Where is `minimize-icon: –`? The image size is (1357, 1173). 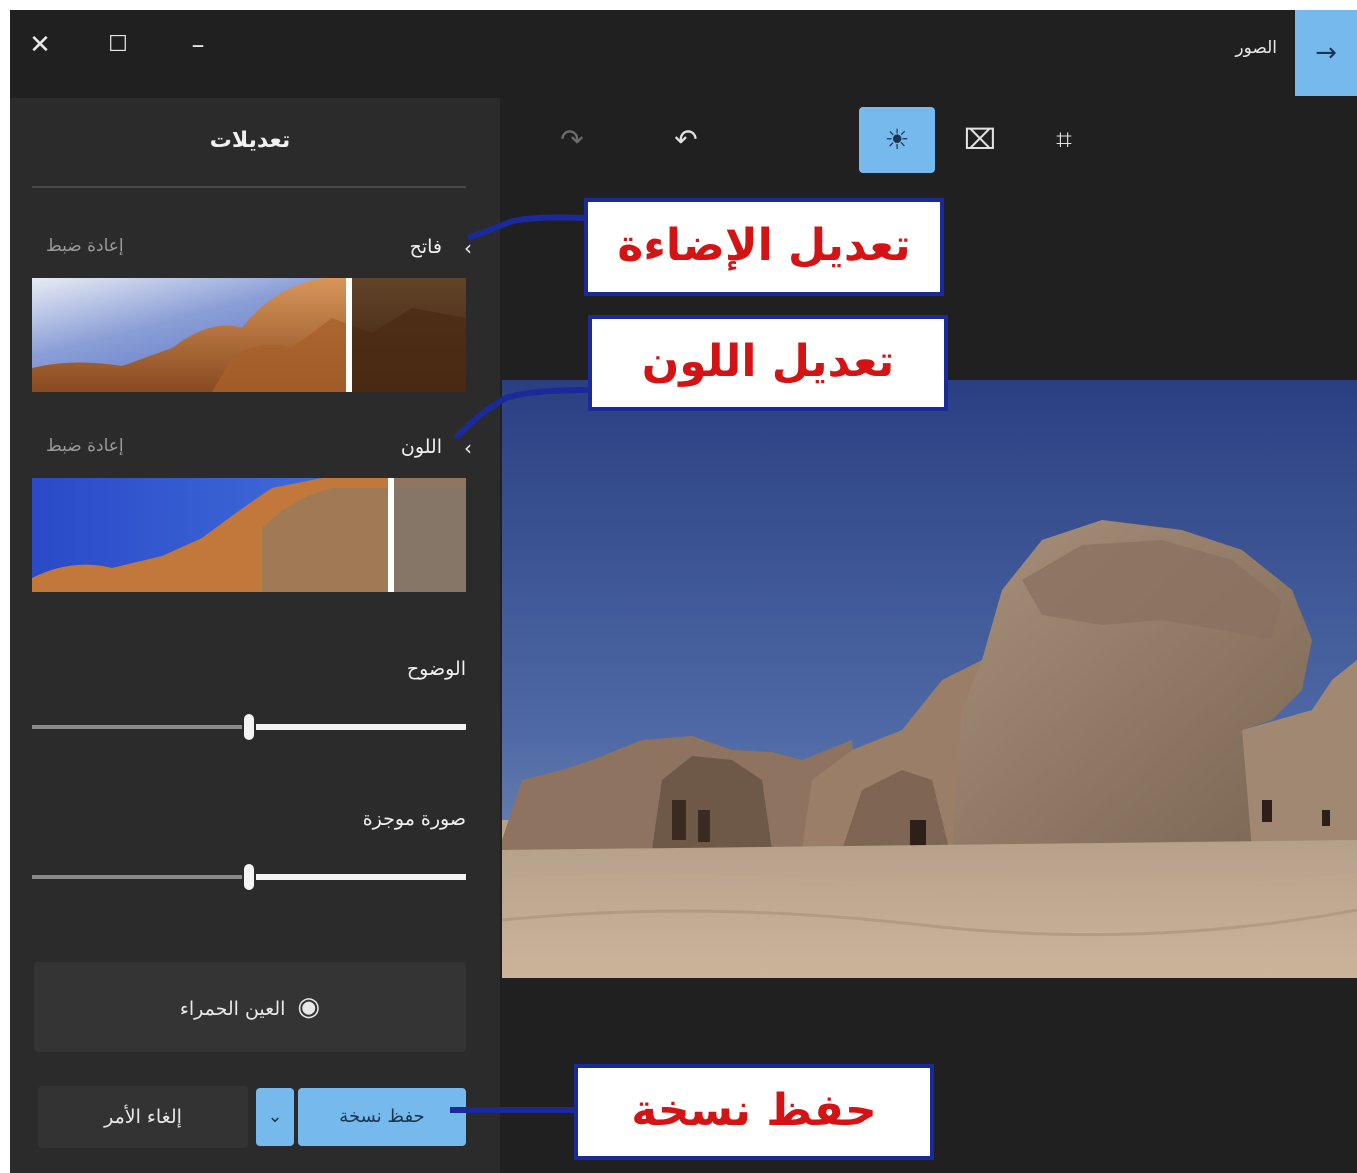 minimize-icon: – is located at coordinates (198, 45).